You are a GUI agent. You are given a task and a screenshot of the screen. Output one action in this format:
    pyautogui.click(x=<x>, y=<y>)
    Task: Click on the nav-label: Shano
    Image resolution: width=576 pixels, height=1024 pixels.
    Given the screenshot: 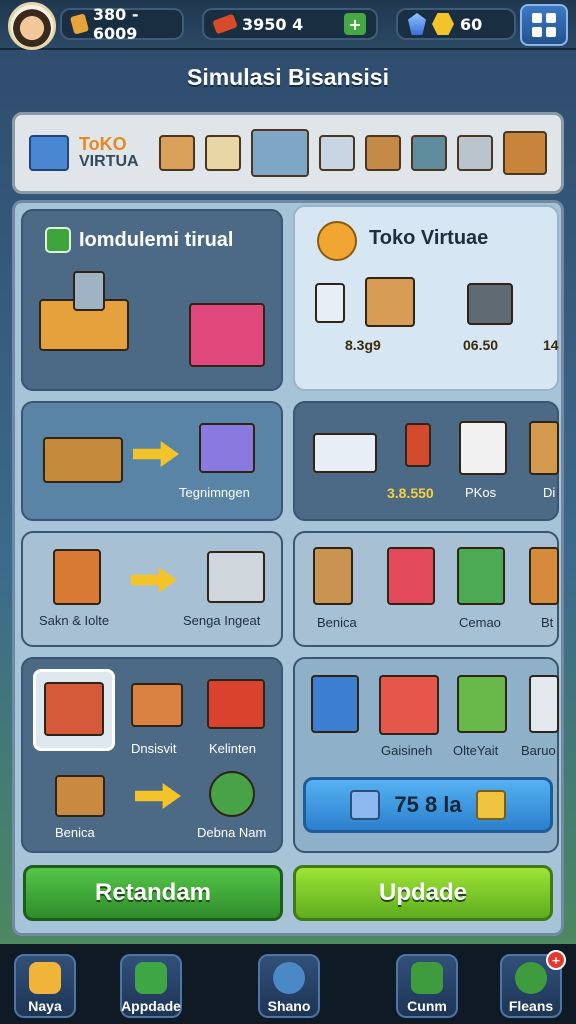 What is the action you would take?
    pyautogui.click(x=289, y=1006)
    